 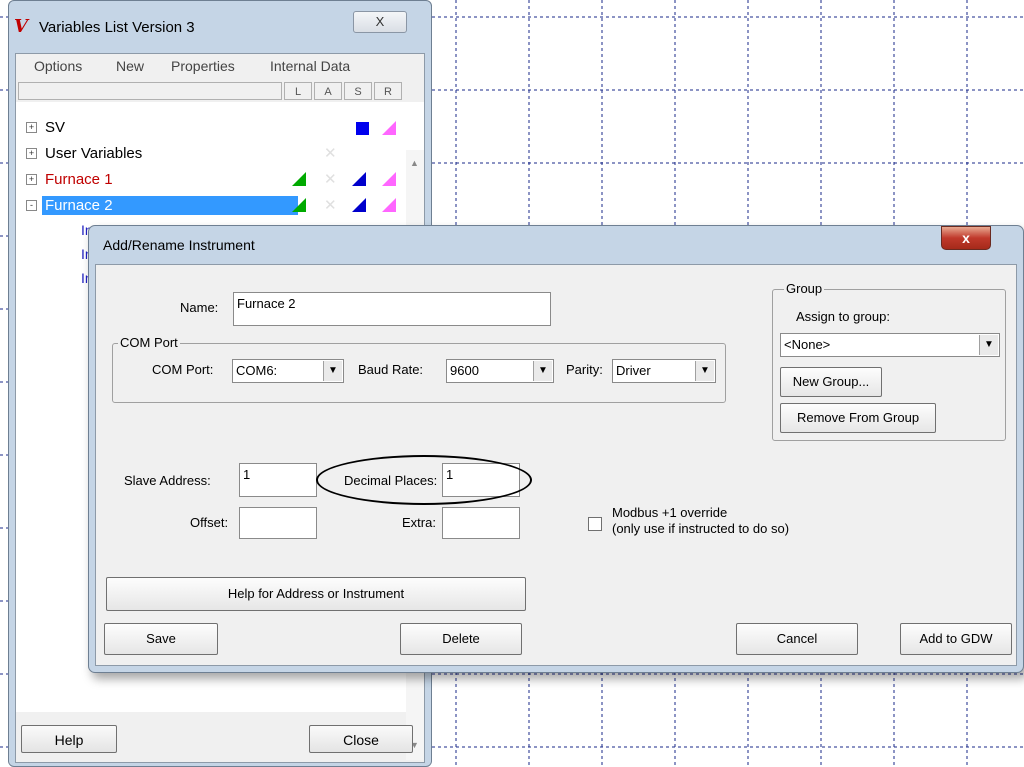 I want to click on tree-label-selected: Furnace 2, so click(x=170, y=205).